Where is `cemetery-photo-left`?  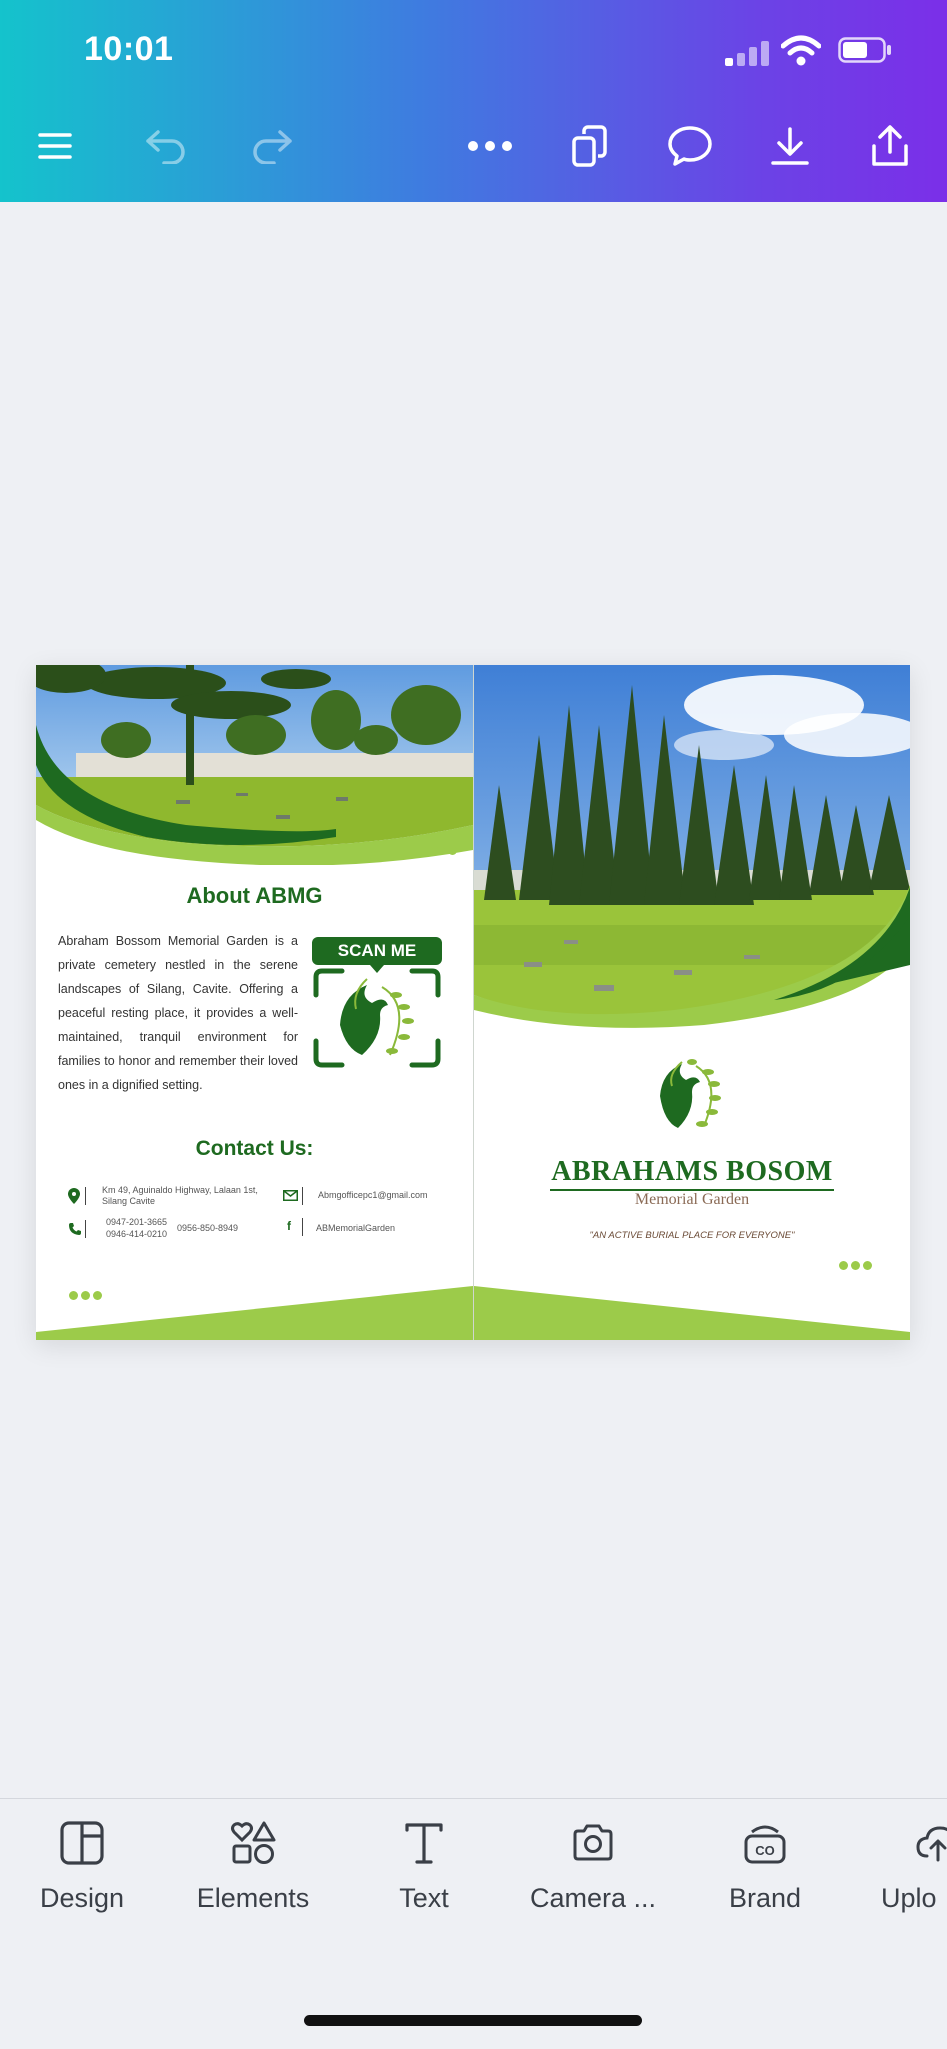
cemetery-photo-left is located at coordinates (254, 765).